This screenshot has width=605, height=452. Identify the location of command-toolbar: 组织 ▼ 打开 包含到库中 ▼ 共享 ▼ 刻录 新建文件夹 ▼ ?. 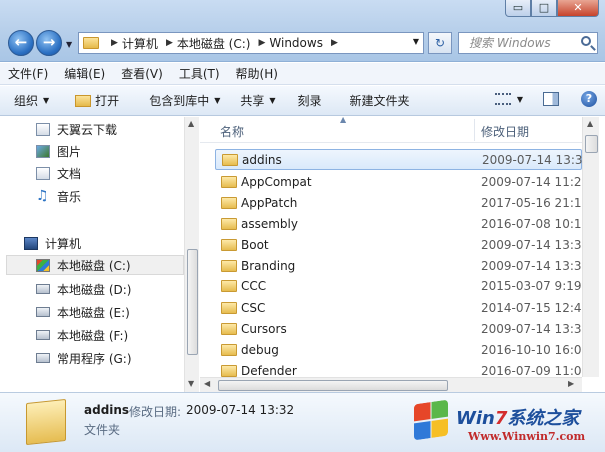
(302, 101).